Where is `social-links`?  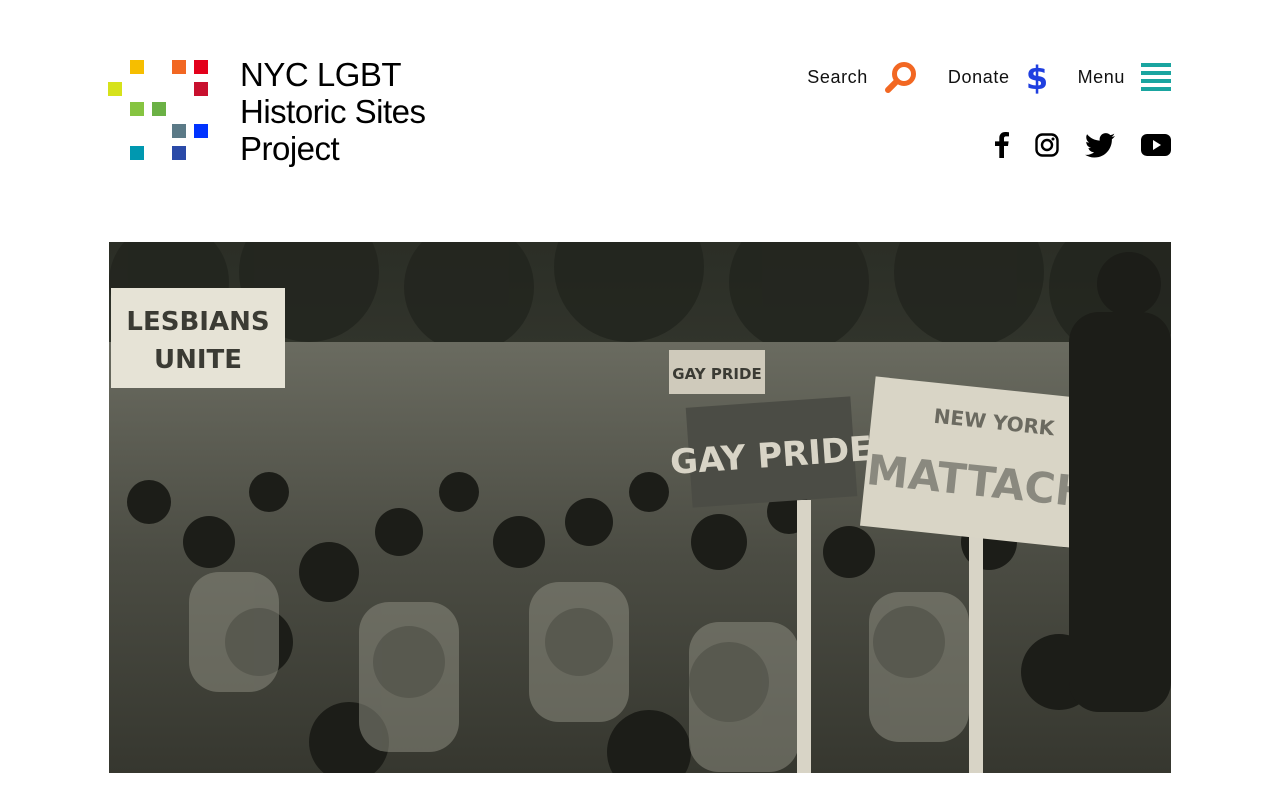 social-links is located at coordinates (1083, 145).